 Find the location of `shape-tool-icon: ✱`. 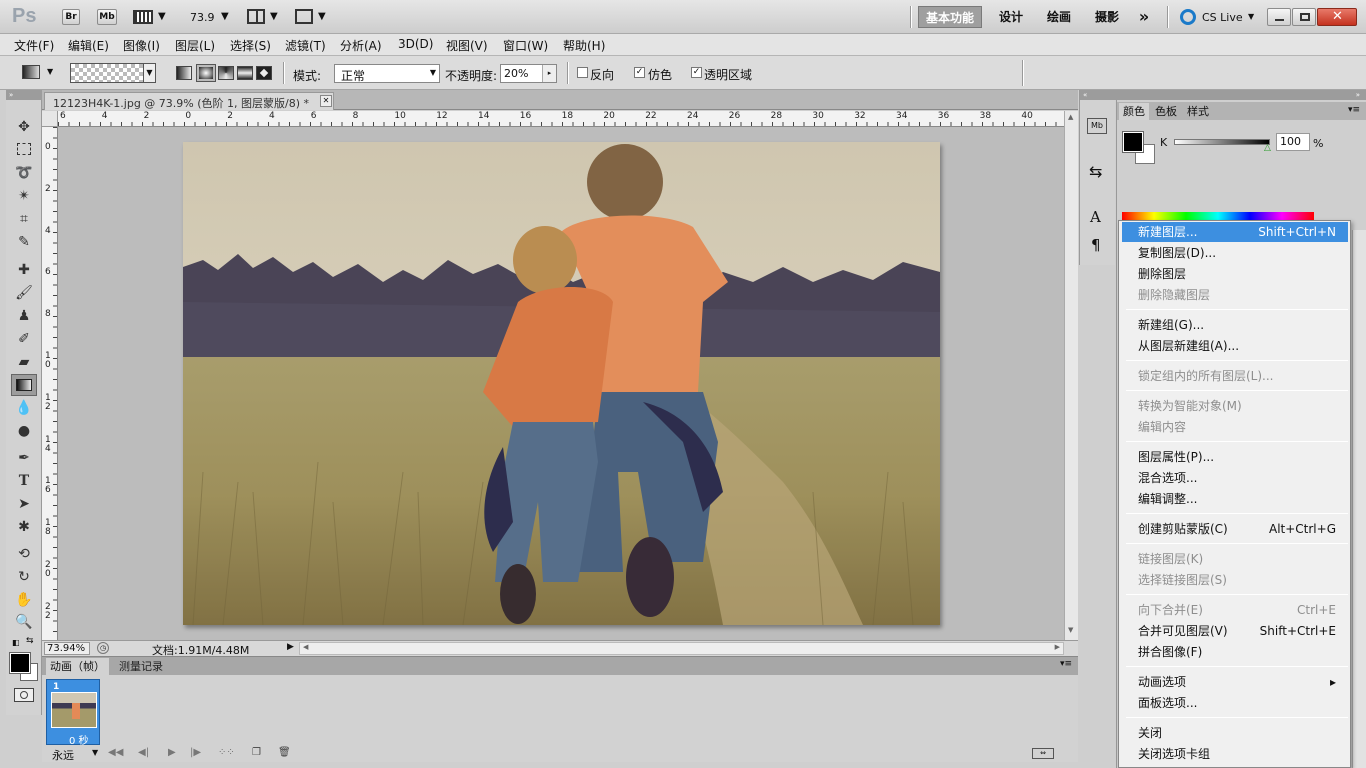

shape-tool-icon: ✱ is located at coordinates (24, 527).